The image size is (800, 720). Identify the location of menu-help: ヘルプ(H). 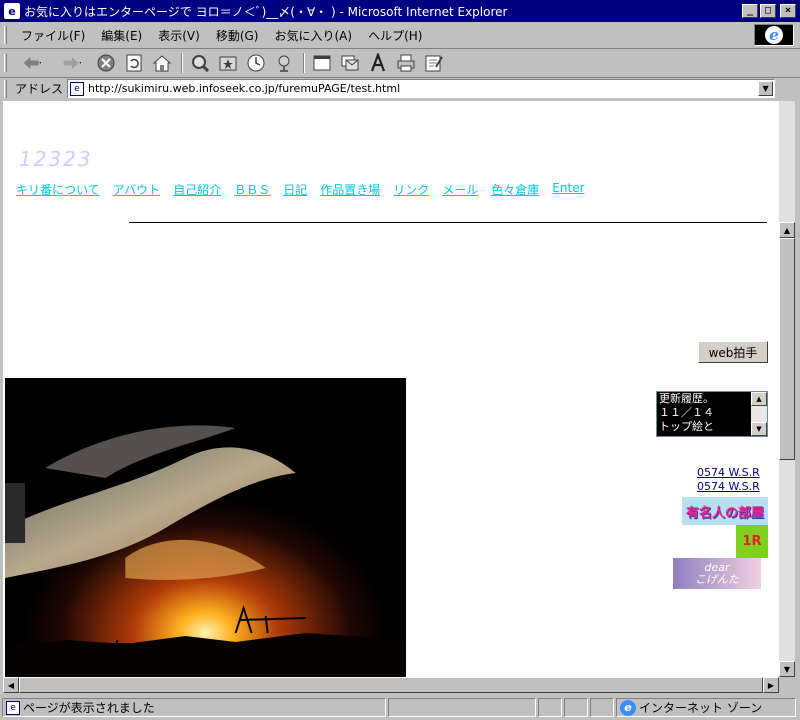
(395, 35).